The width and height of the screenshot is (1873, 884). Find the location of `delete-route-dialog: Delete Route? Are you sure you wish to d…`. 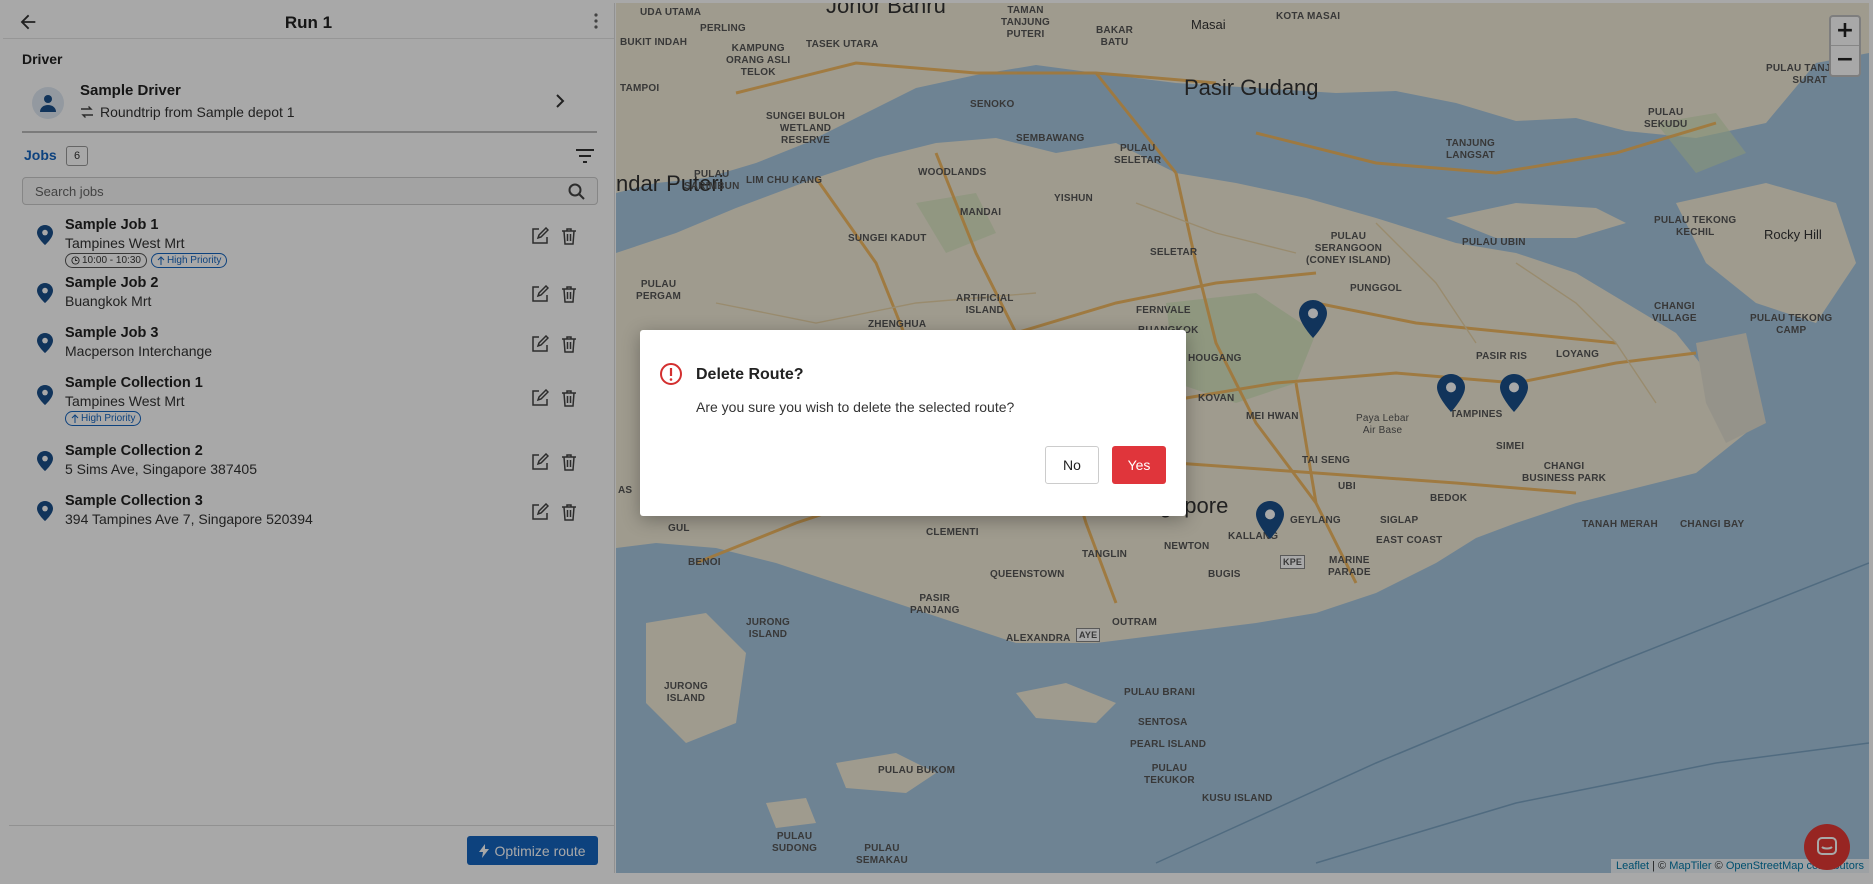

delete-route-dialog: Delete Route? Are you sure you wish to d… is located at coordinates (913, 423).